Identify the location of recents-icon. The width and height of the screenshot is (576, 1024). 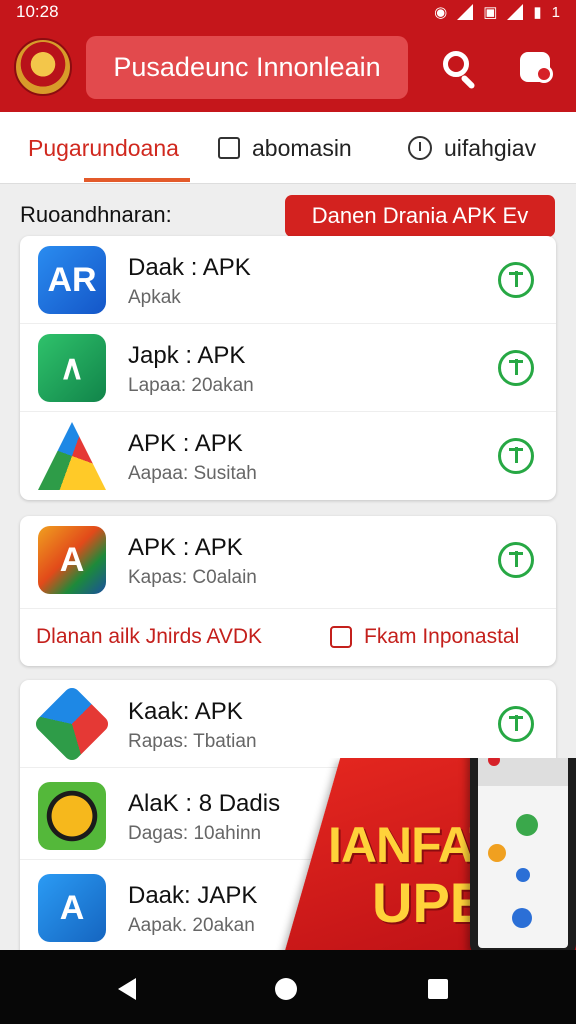
(438, 989).